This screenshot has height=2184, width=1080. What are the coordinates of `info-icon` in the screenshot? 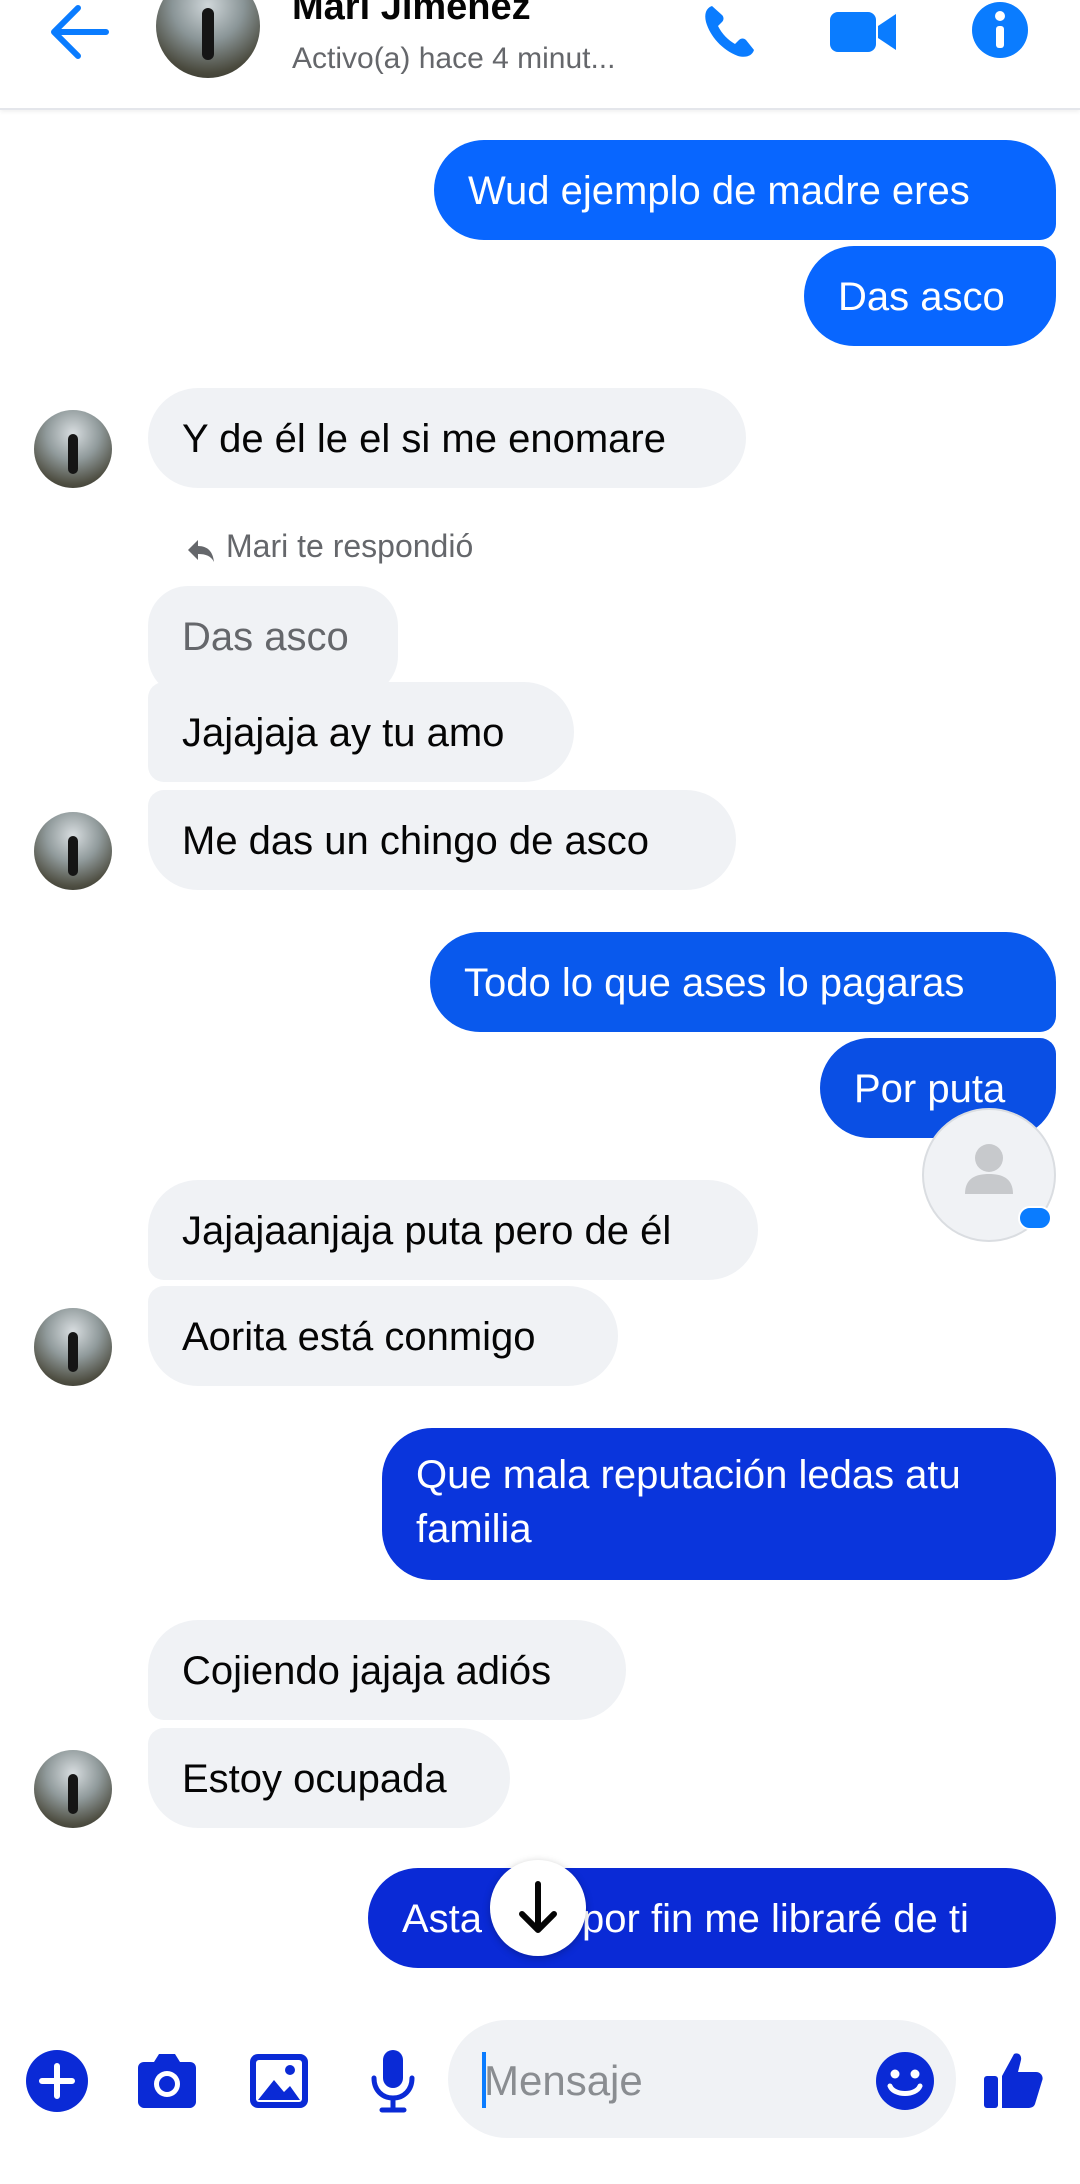 It's located at (1000, 32).